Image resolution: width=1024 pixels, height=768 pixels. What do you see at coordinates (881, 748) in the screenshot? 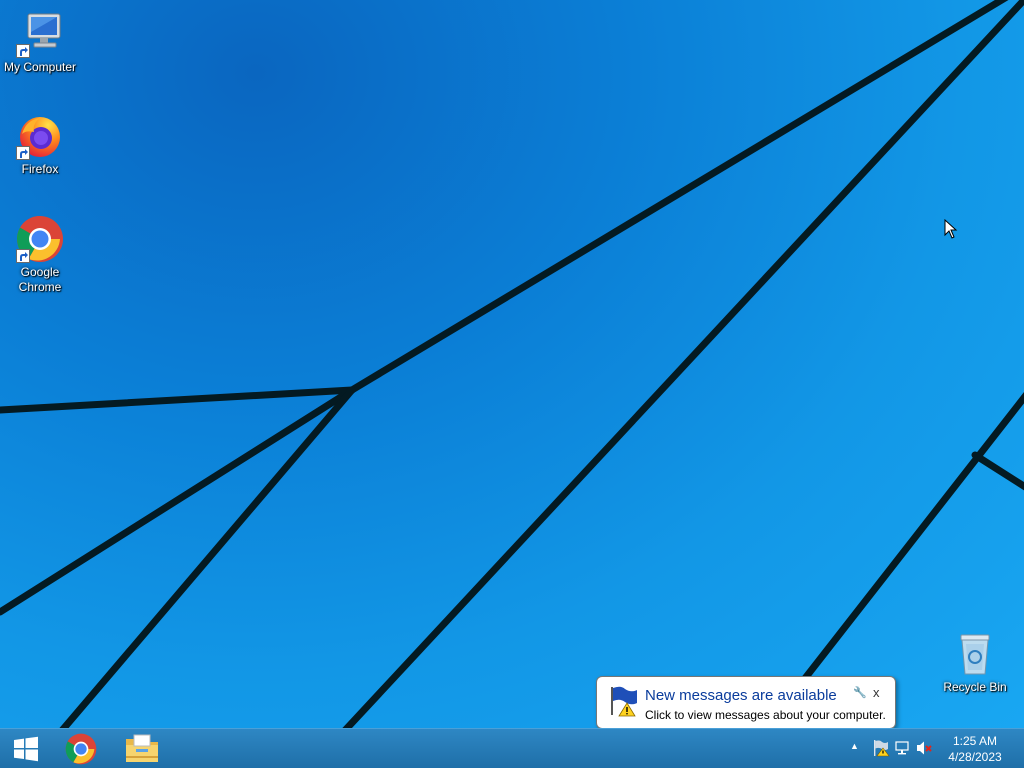
I see `action-center-warning-icon` at bounding box center [881, 748].